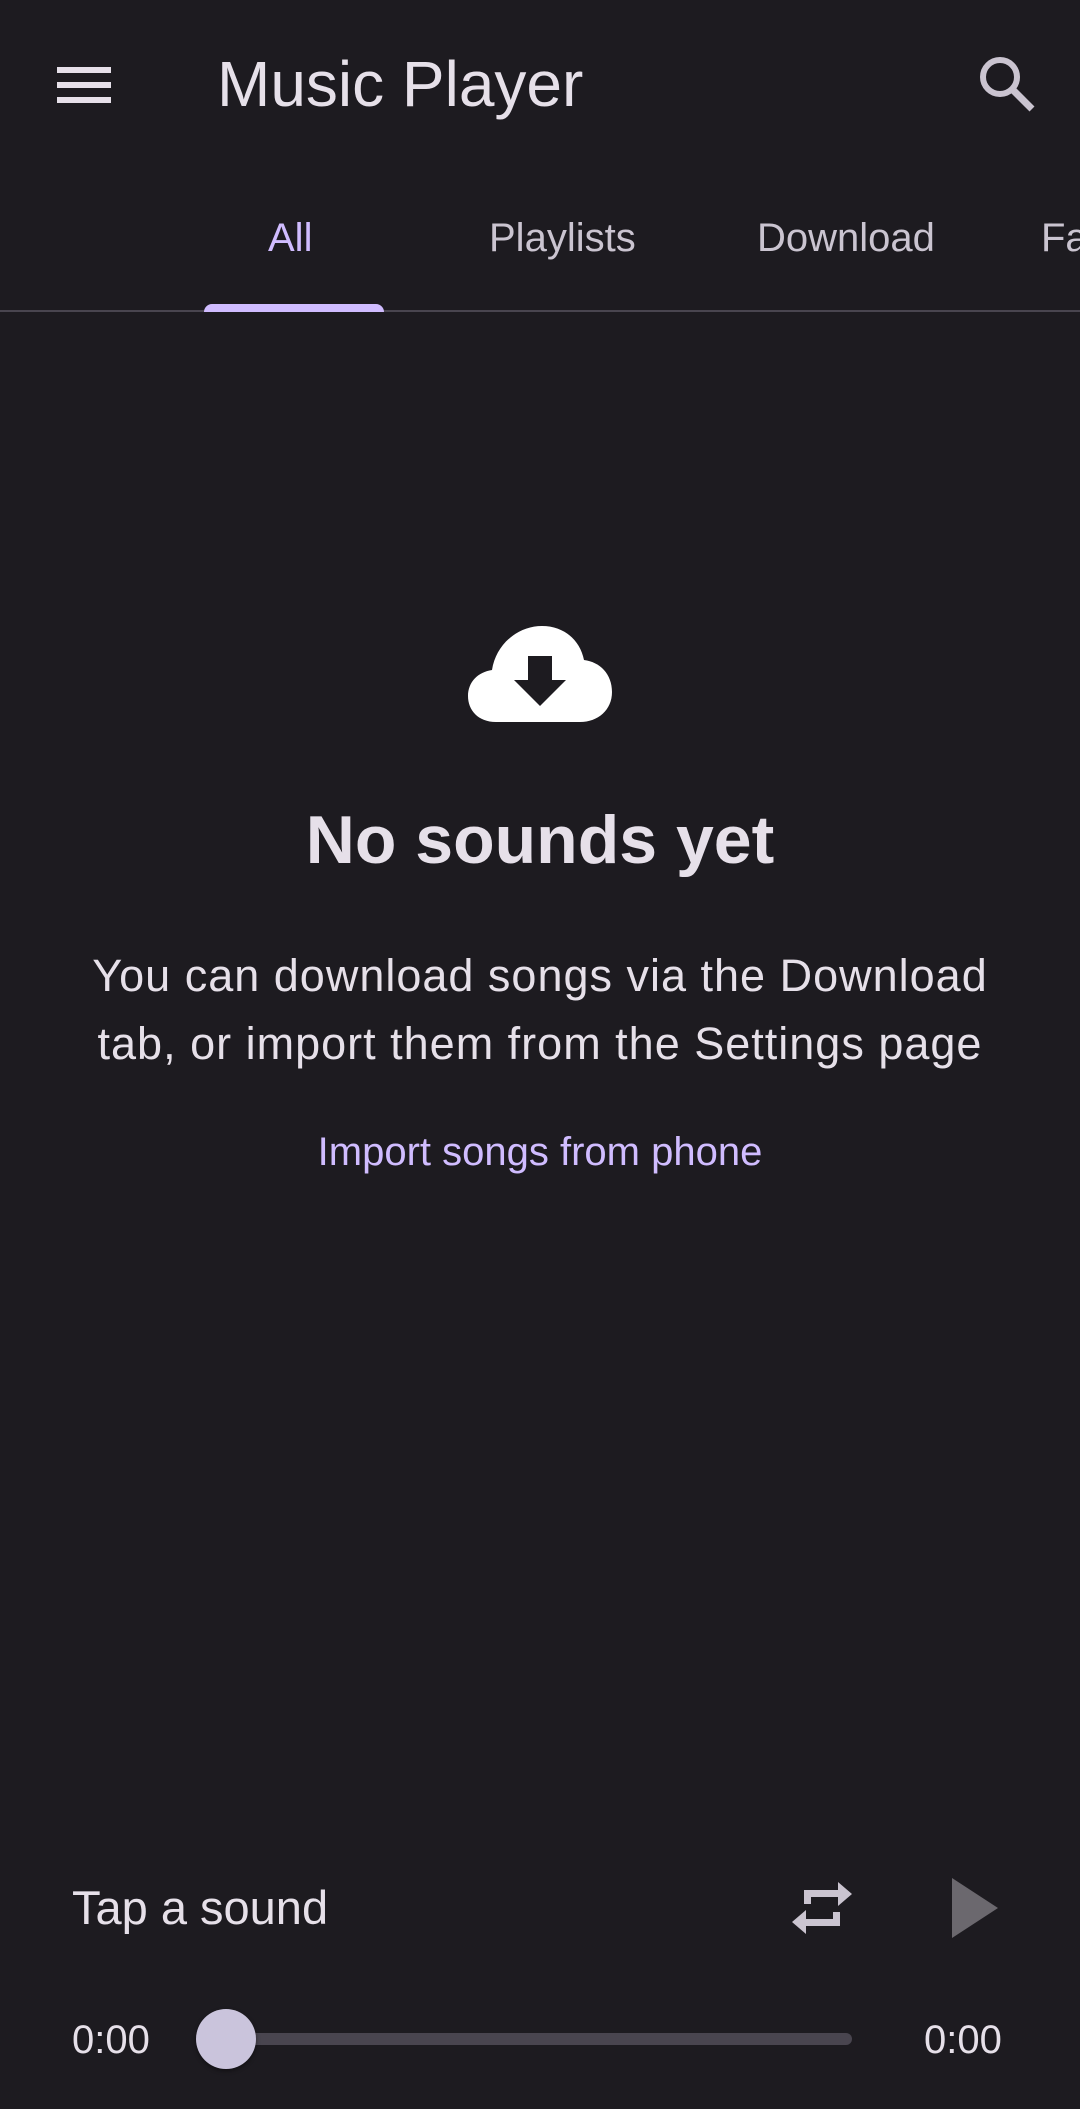 This screenshot has height=2109, width=1080. What do you see at coordinates (540, 840) in the screenshot?
I see `empty-state-heading: No sounds yet` at bounding box center [540, 840].